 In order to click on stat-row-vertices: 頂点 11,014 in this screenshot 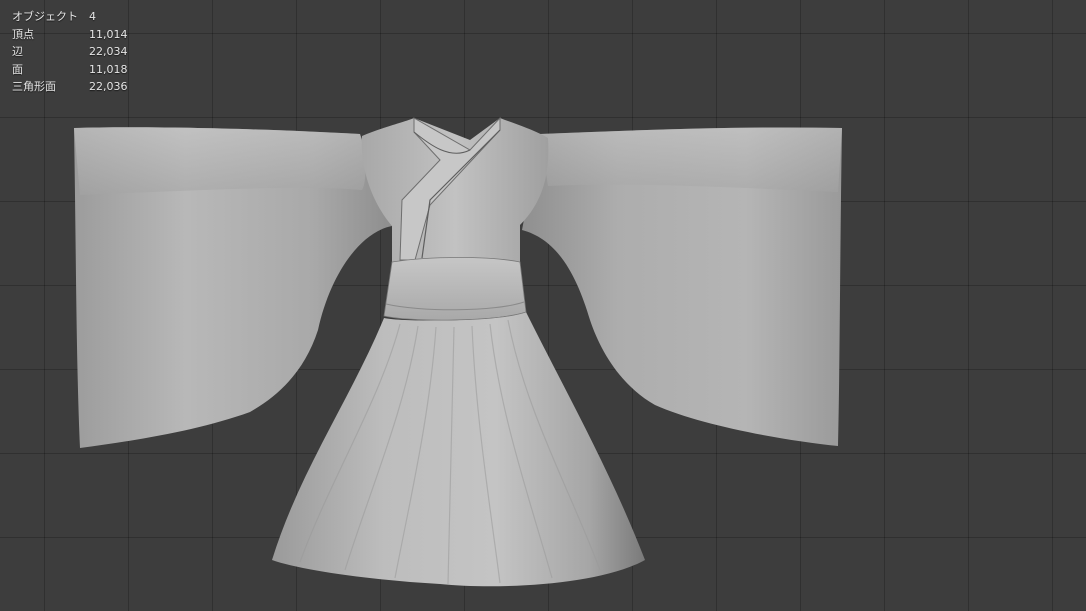, I will do `click(70, 35)`.